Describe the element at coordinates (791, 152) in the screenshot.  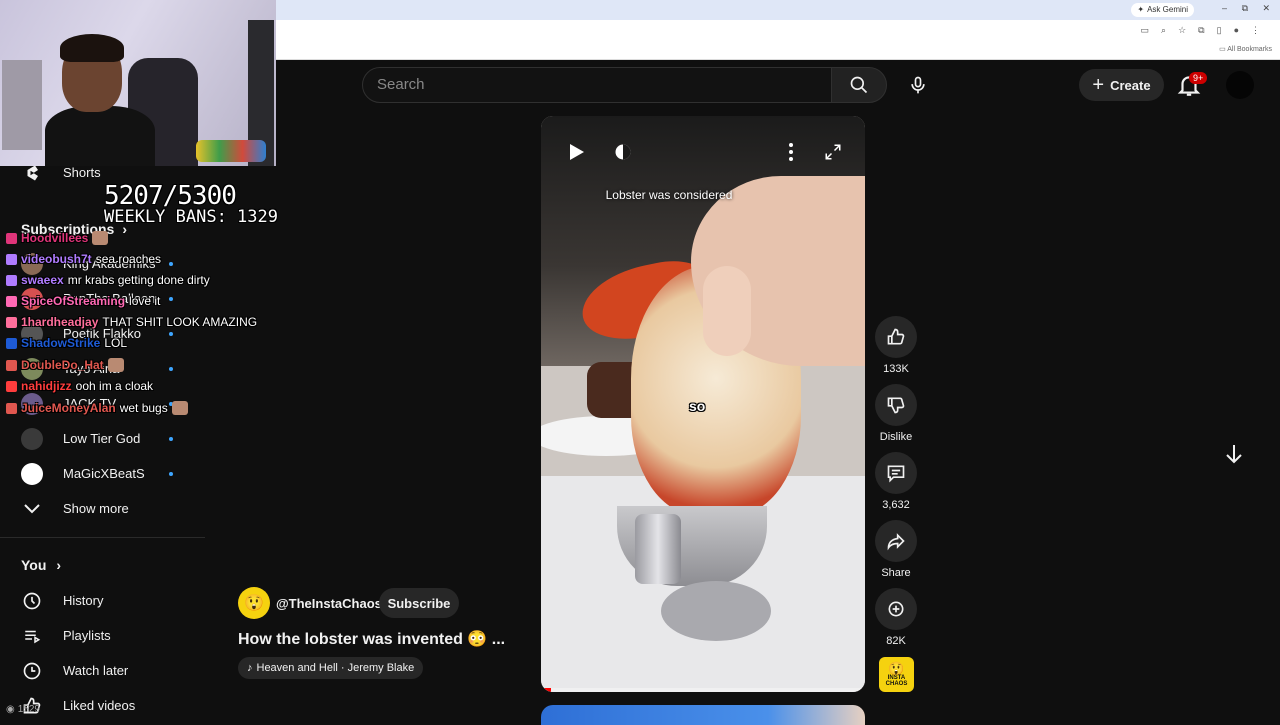
I see `more-options-button` at that location.